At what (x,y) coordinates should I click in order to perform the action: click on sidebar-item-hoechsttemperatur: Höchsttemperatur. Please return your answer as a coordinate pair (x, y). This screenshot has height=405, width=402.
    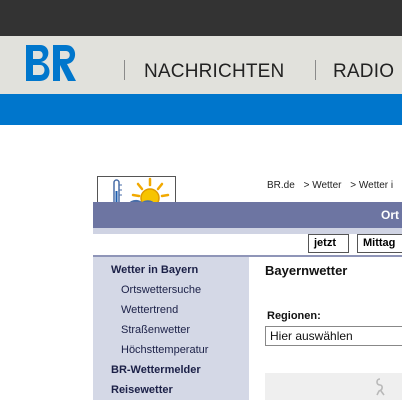
    Looking at the image, I should click on (164, 350).